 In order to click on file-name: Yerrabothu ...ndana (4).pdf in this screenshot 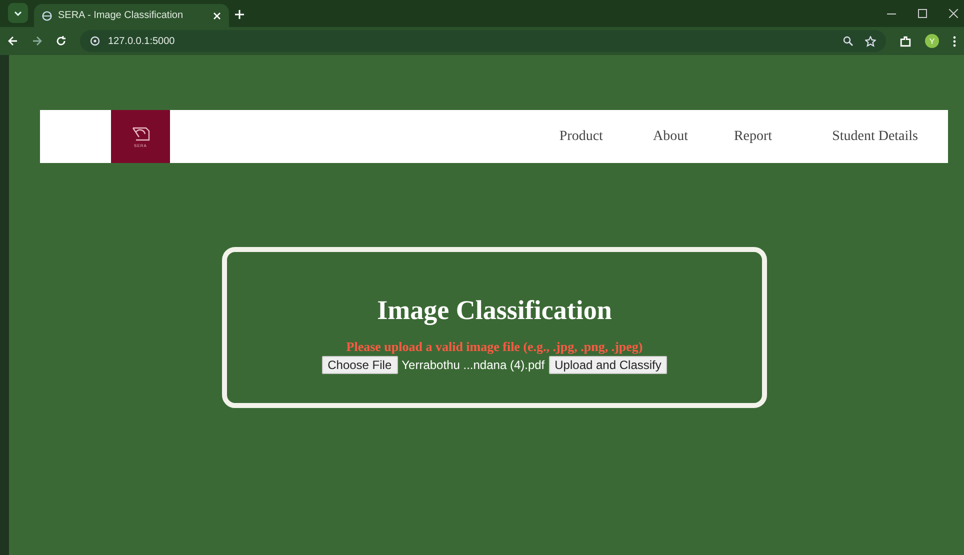, I will do `click(473, 365)`.